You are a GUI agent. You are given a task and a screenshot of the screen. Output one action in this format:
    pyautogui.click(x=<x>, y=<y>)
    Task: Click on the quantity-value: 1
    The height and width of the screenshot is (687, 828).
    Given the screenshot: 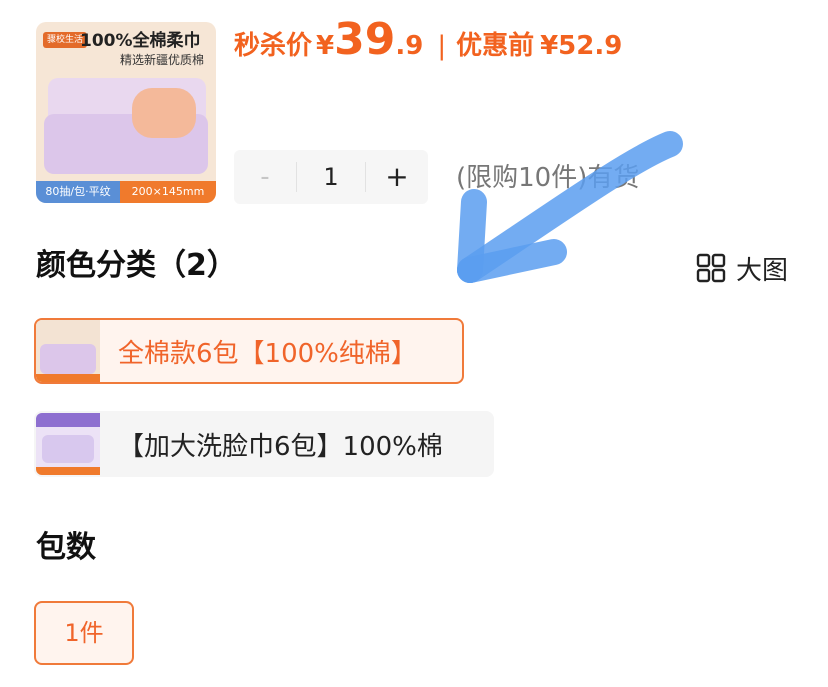 What is the action you would take?
    pyautogui.click(x=331, y=177)
    